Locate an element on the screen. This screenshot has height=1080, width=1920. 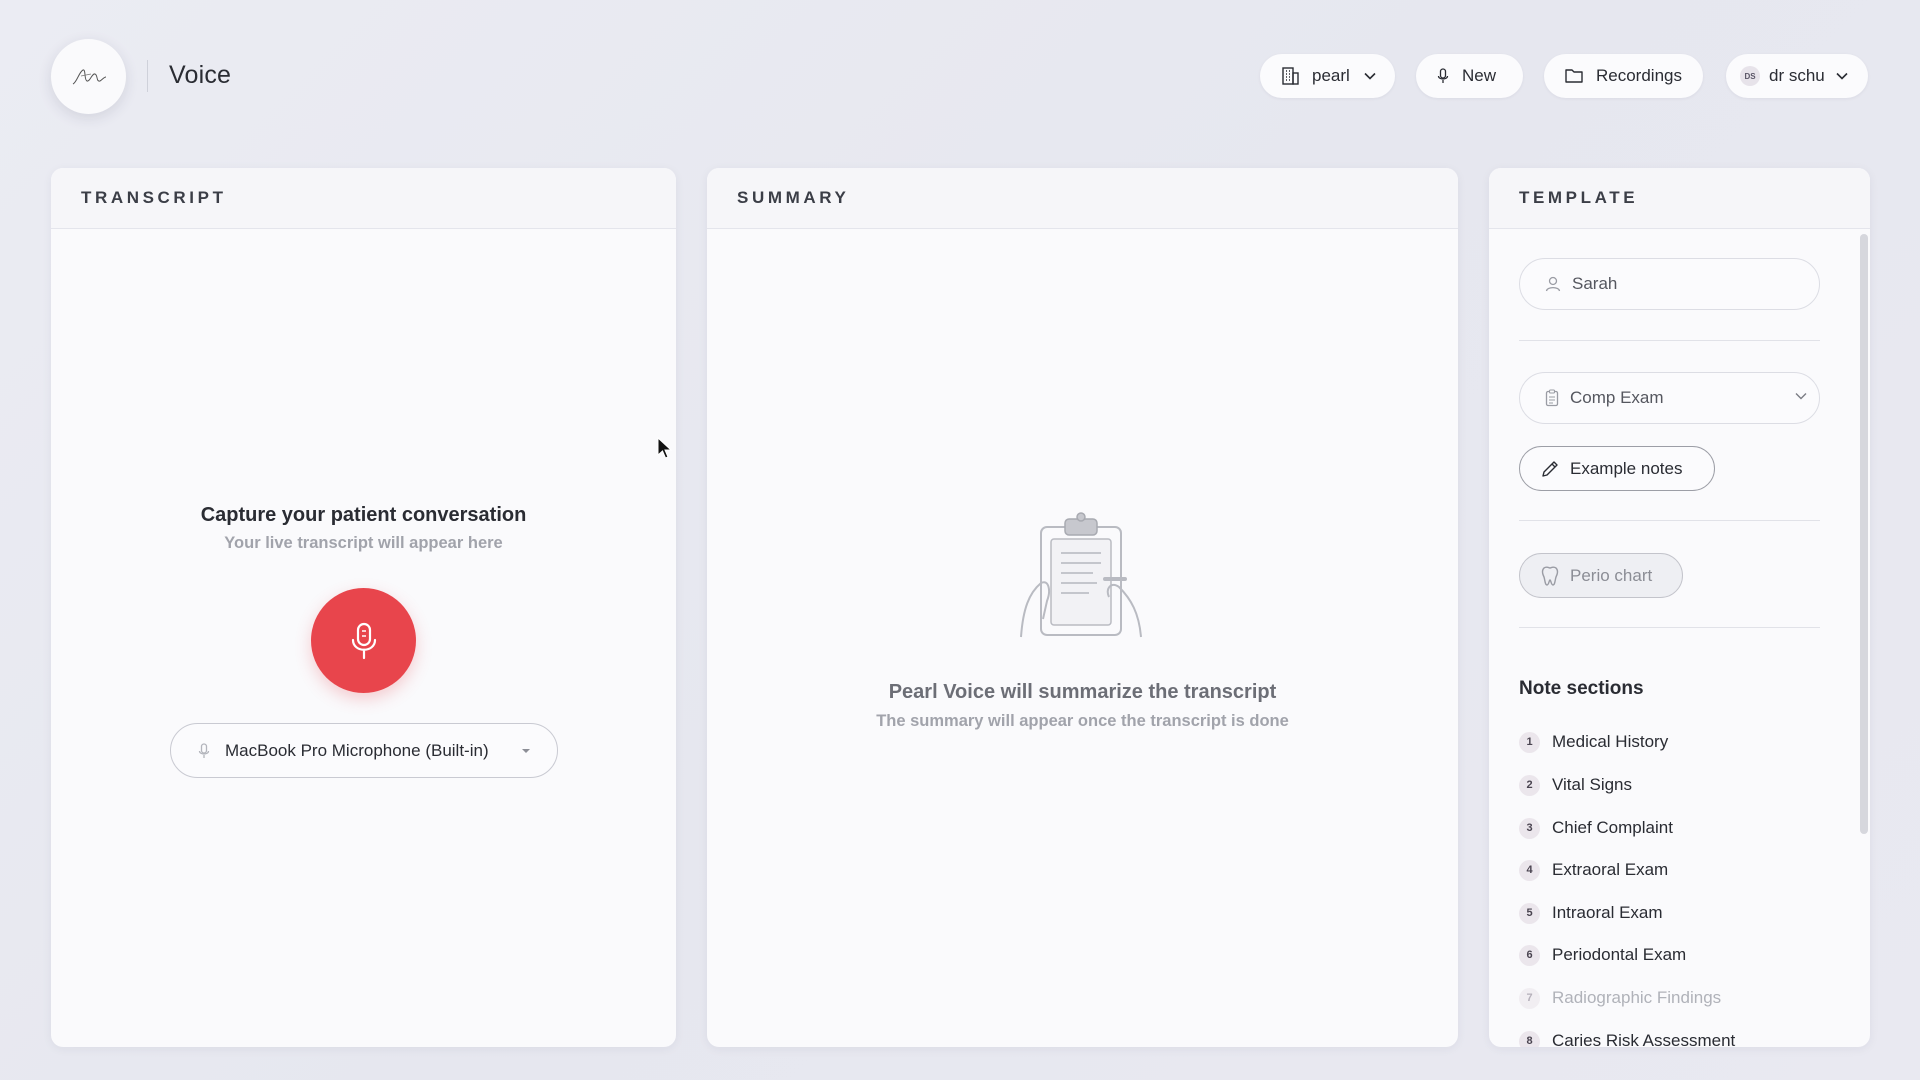
note-section-label: Chief Complaint is located at coordinates (1612, 827).